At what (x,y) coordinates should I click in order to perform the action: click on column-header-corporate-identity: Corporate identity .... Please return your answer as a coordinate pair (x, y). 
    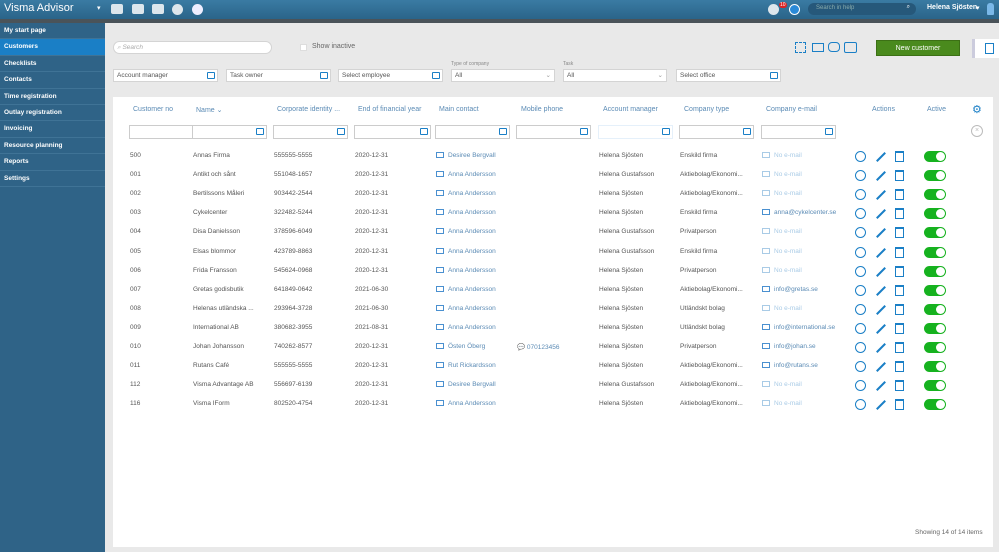
    Looking at the image, I should click on (308, 109).